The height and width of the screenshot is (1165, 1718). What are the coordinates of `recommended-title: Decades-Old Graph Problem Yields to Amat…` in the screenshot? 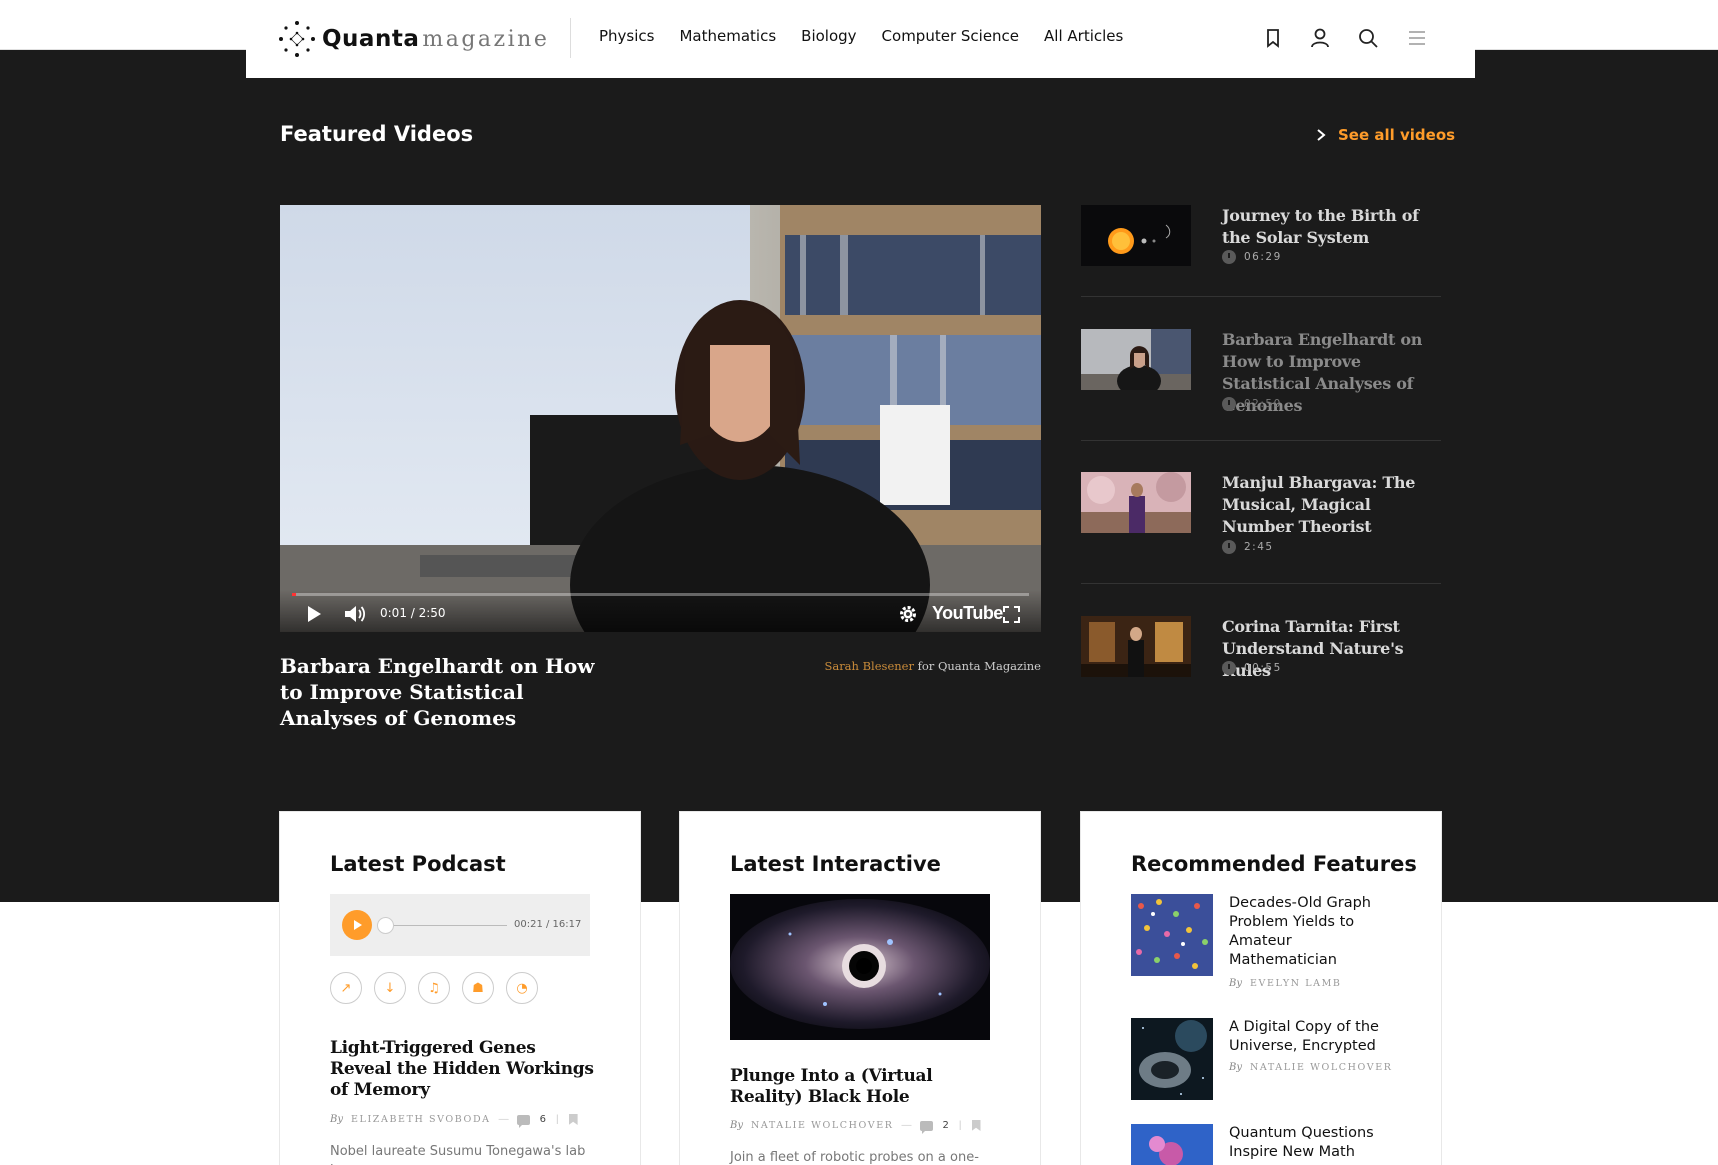 It's located at (1300, 931).